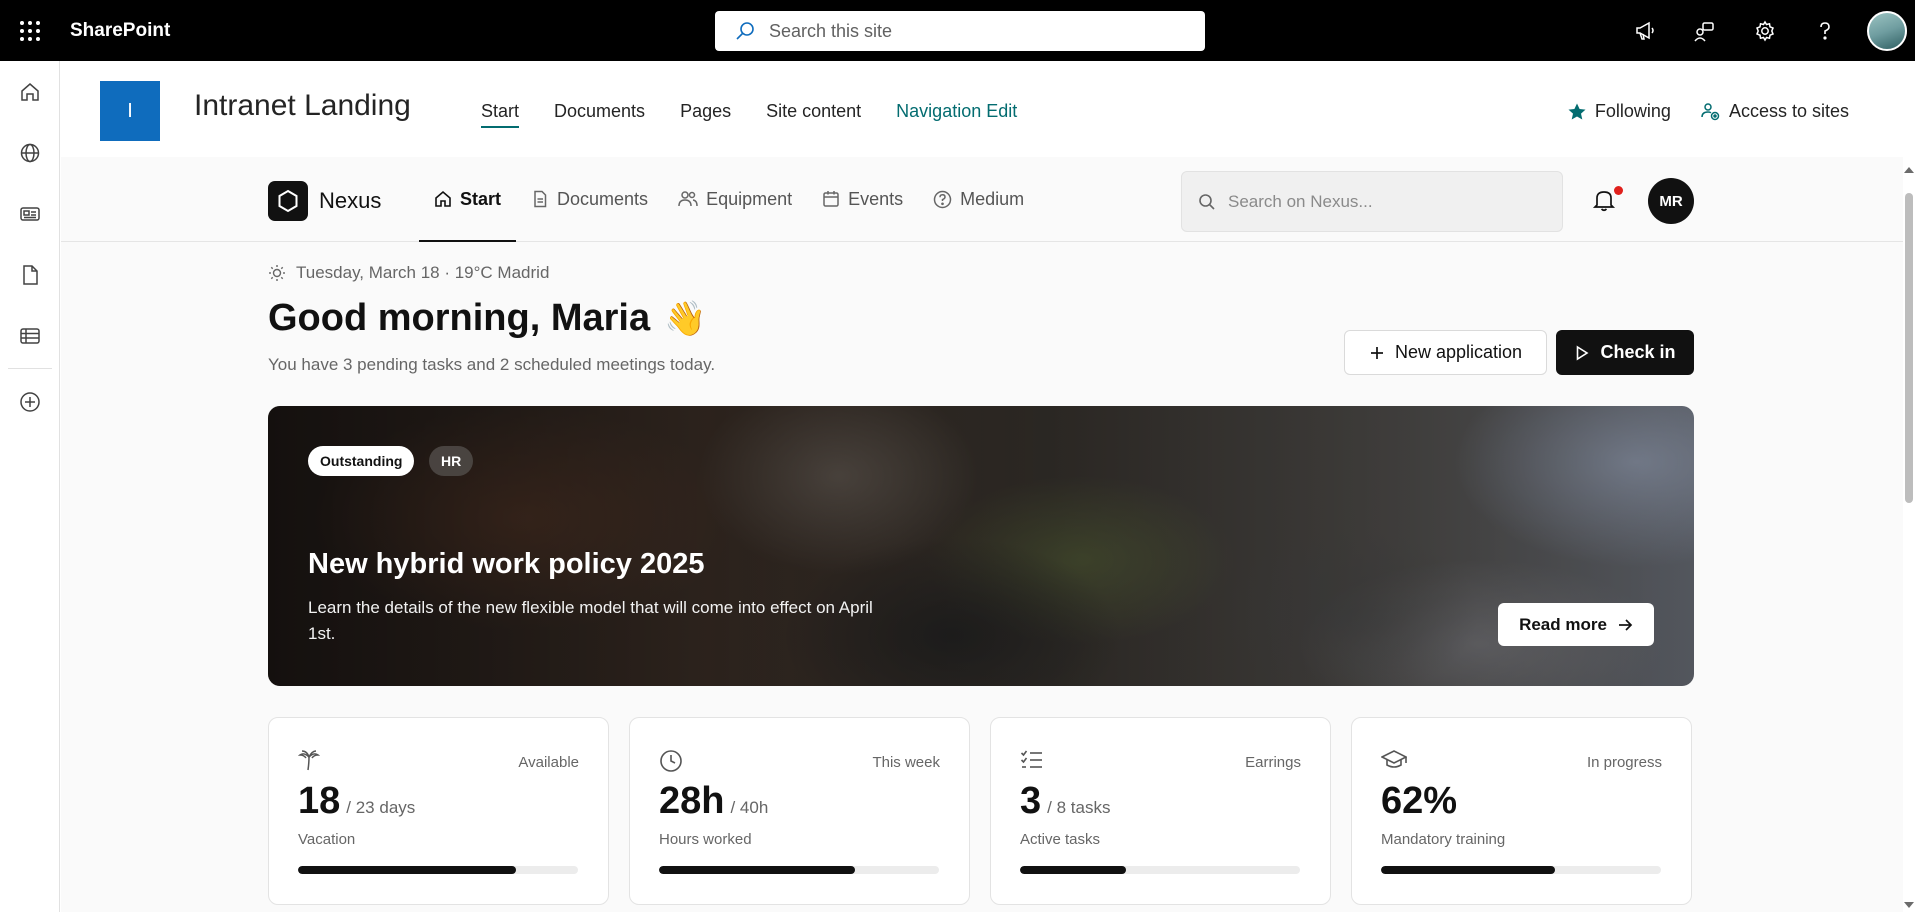 This screenshot has height=912, width=1915. I want to click on settings-button, so click(1765, 30).